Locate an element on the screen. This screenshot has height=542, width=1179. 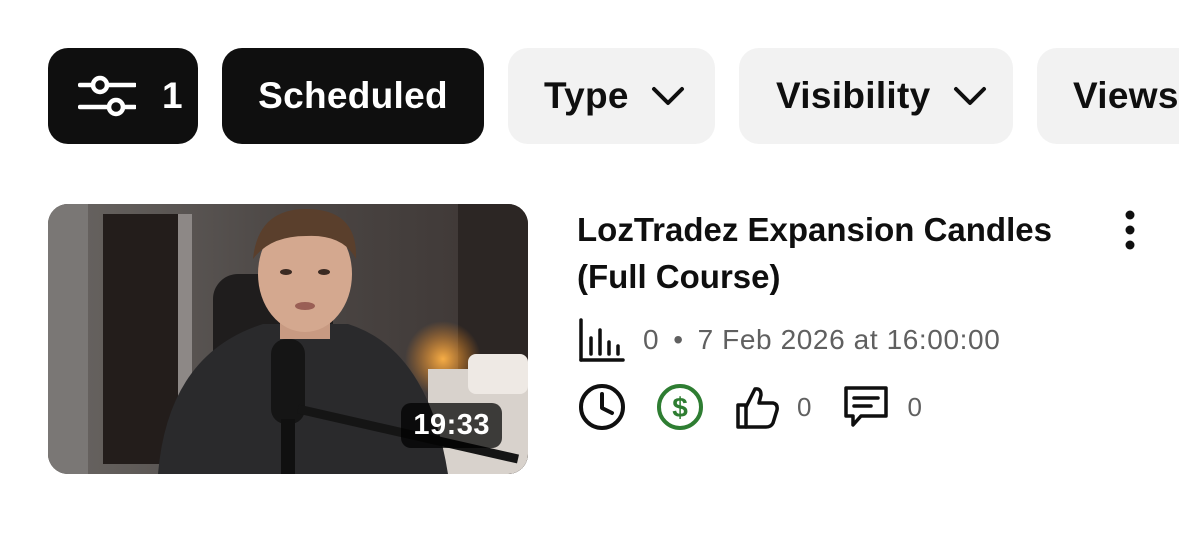
video-stats: $ 0 0 is located at coordinates (749, 407).